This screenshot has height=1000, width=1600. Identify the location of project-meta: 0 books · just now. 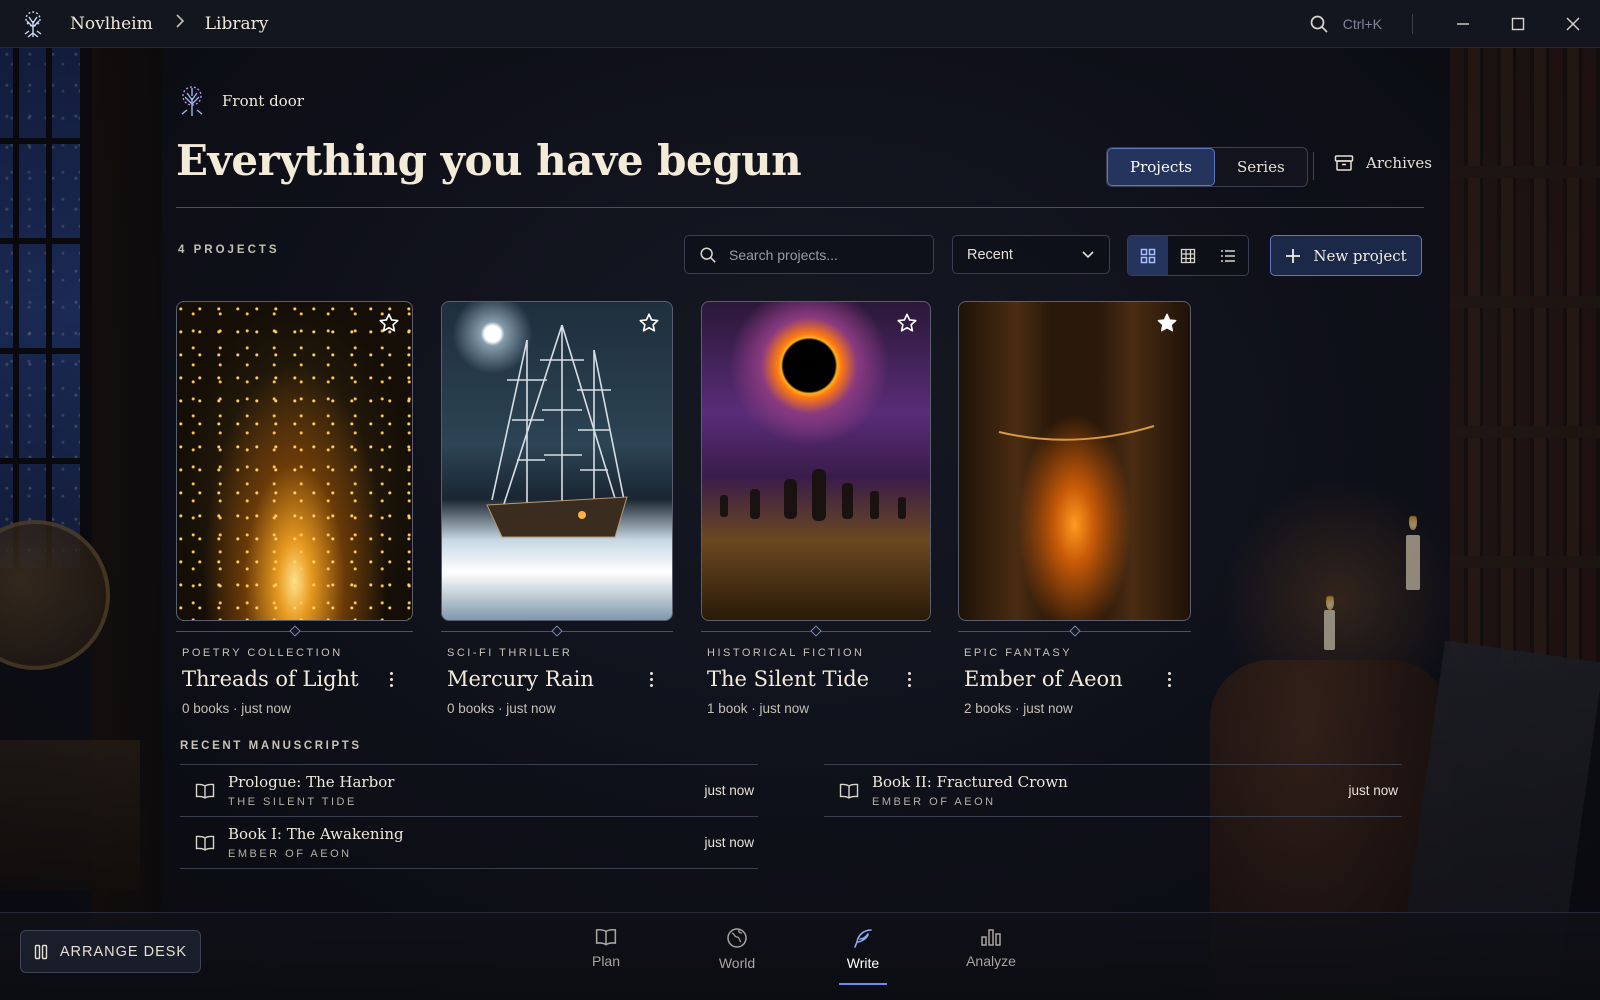
(501, 708).